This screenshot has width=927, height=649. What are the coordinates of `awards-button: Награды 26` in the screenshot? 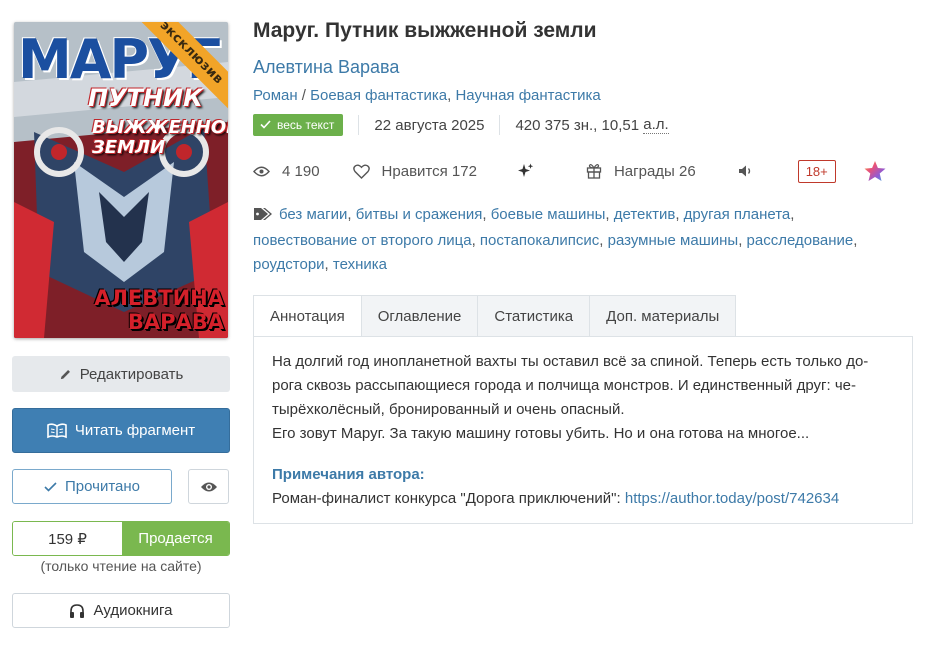 It's located at (641, 171).